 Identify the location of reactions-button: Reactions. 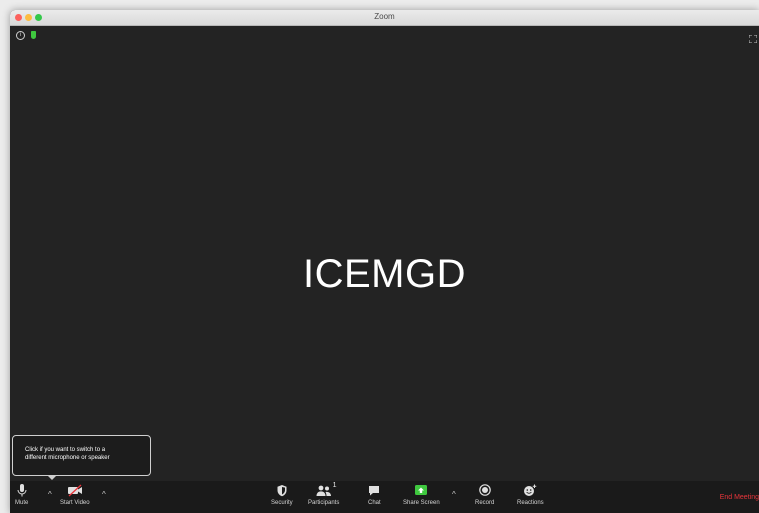
(530, 495).